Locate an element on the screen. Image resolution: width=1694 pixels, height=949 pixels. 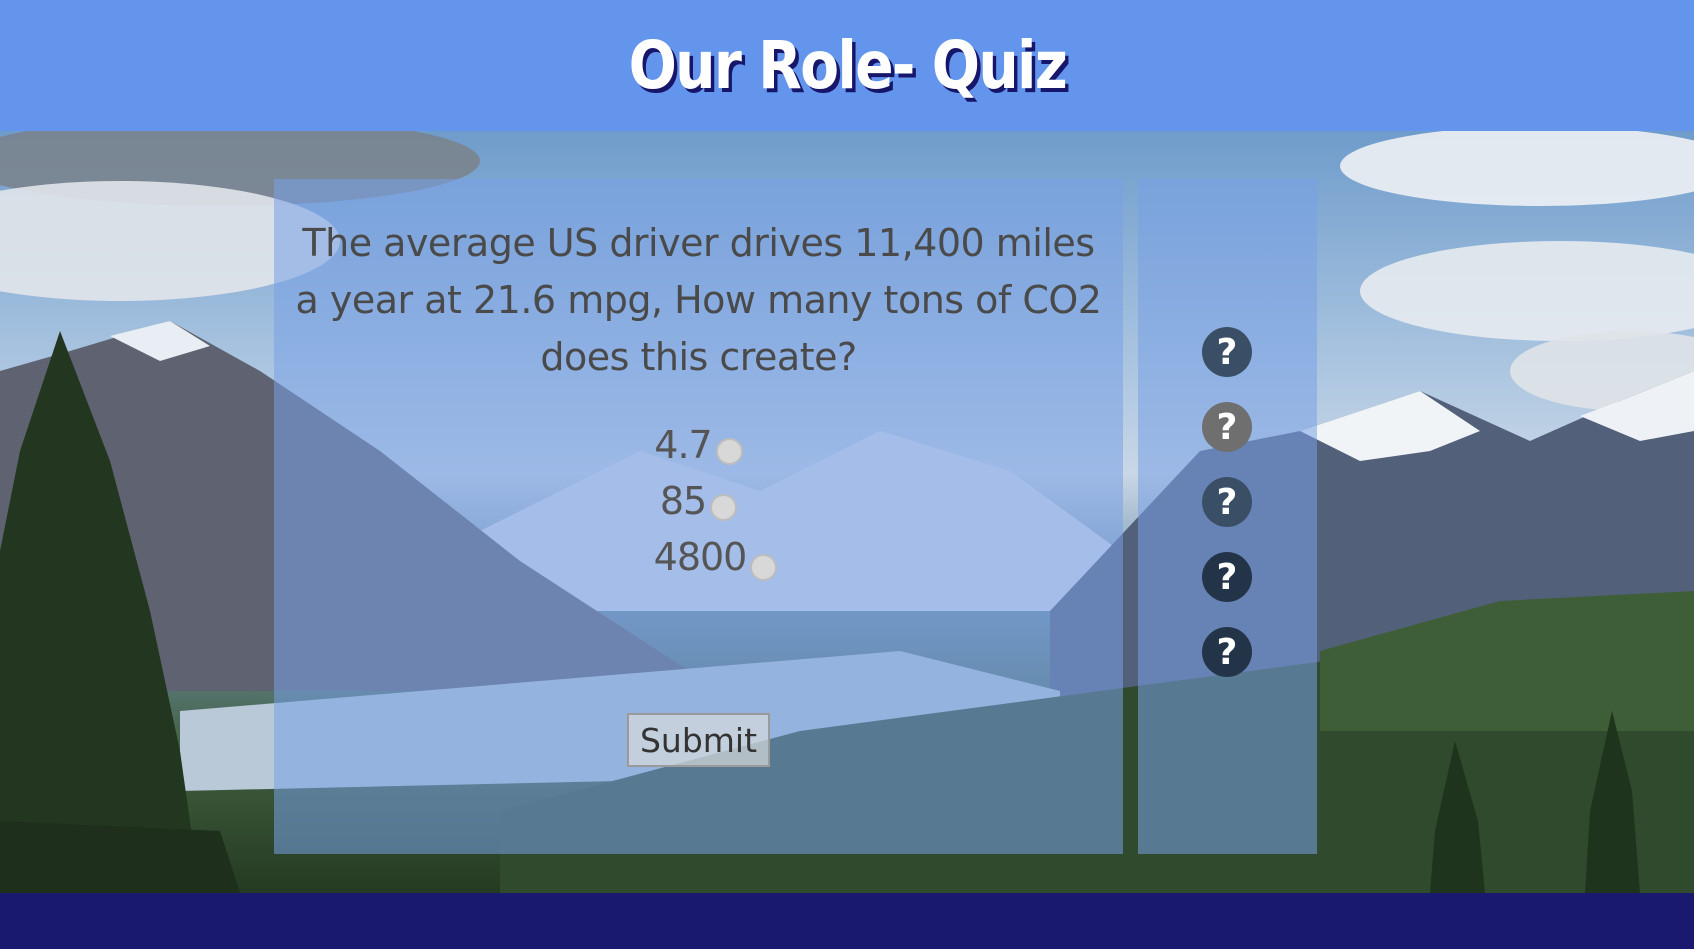
answer-options: 4.7 85 4800 is located at coordinates (698, 501).